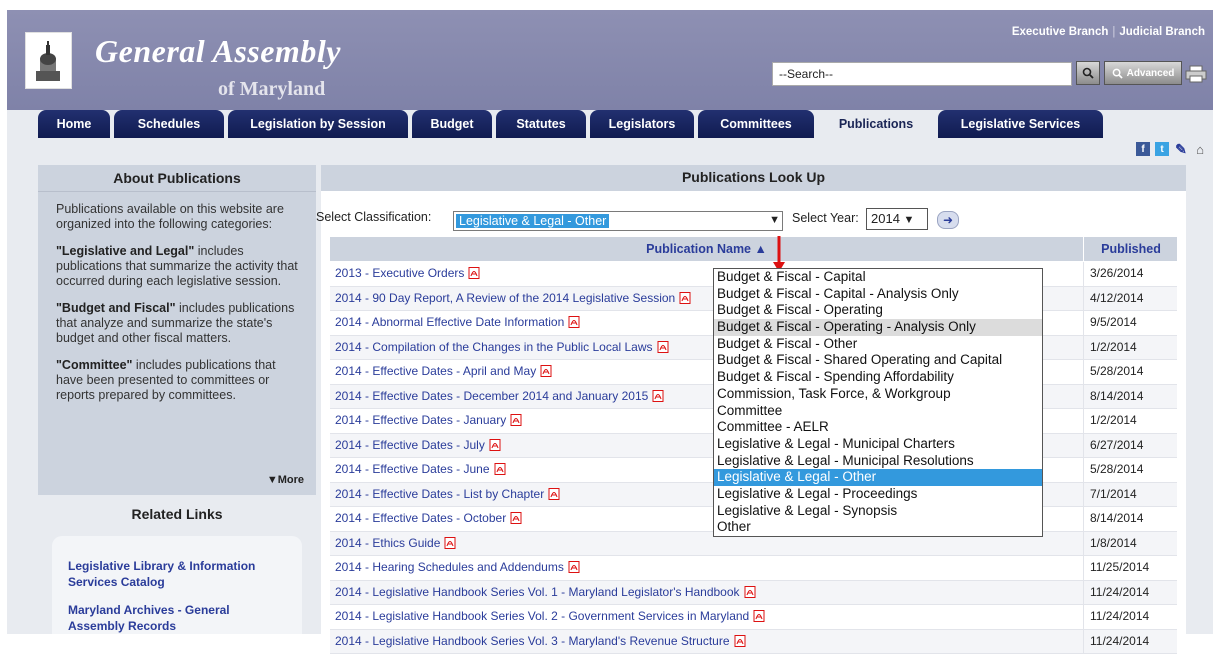 This screenshot has width=1213, height=654. What do you see at coordinates (541, 124) in the screenshot?
I see `nav-tab-statutes: Statutes` at bounding box center [541, 124].